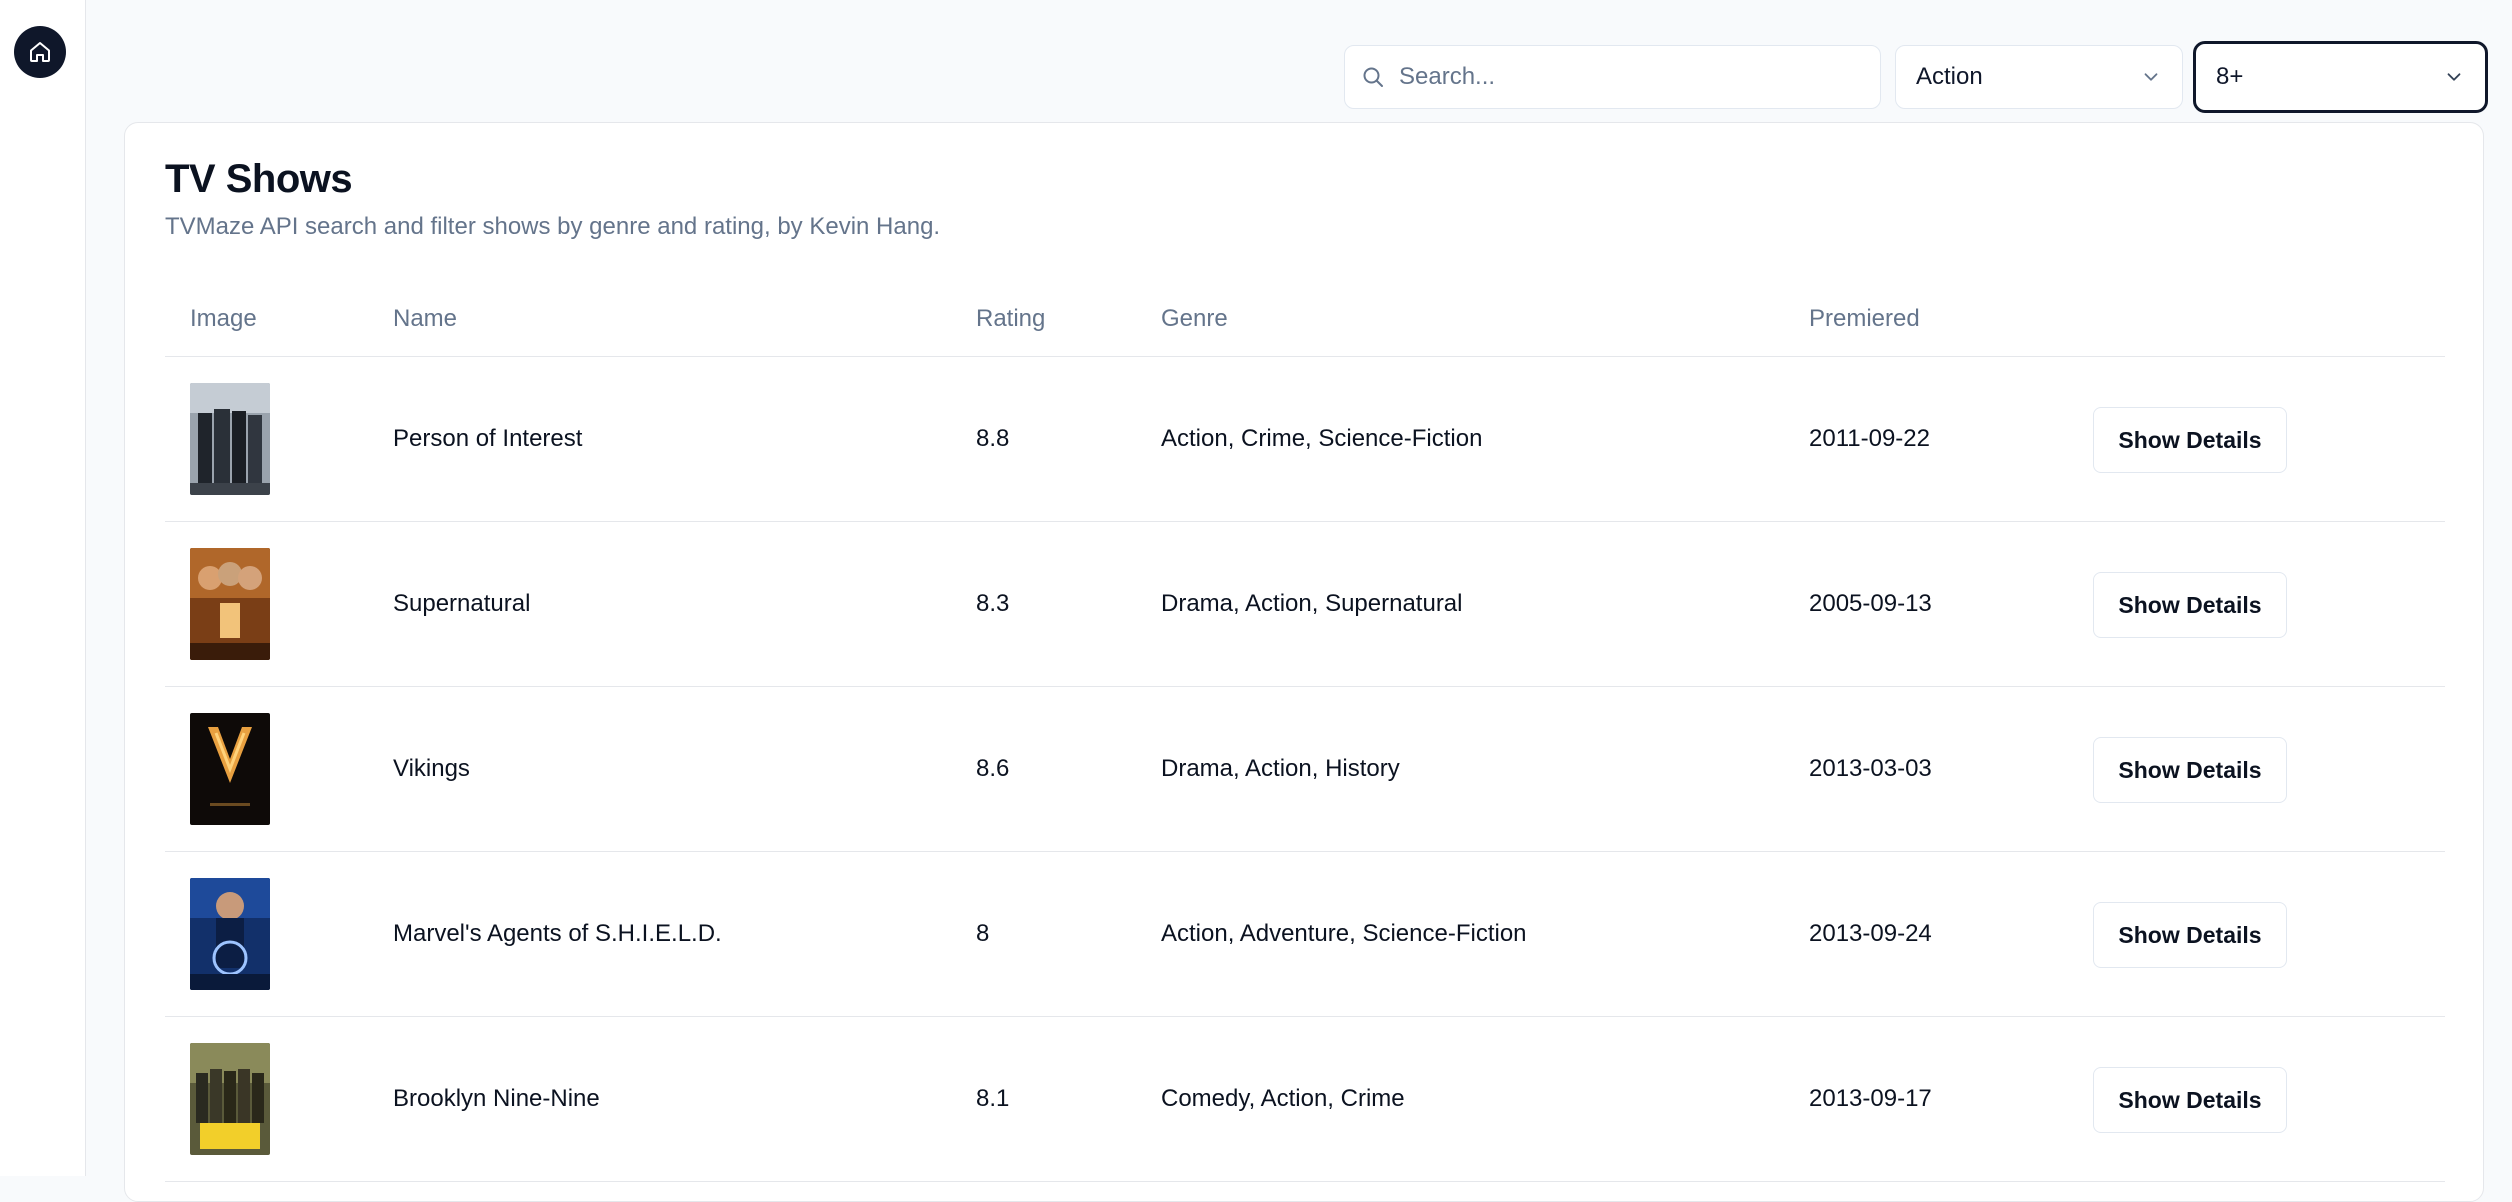 This screenshot has width=2512, height=1202. What do you see at coordinates (1870, 768) in the screenshot?
I see `show-premiered: 2013-03-03` at bounding box center [1870, 768].